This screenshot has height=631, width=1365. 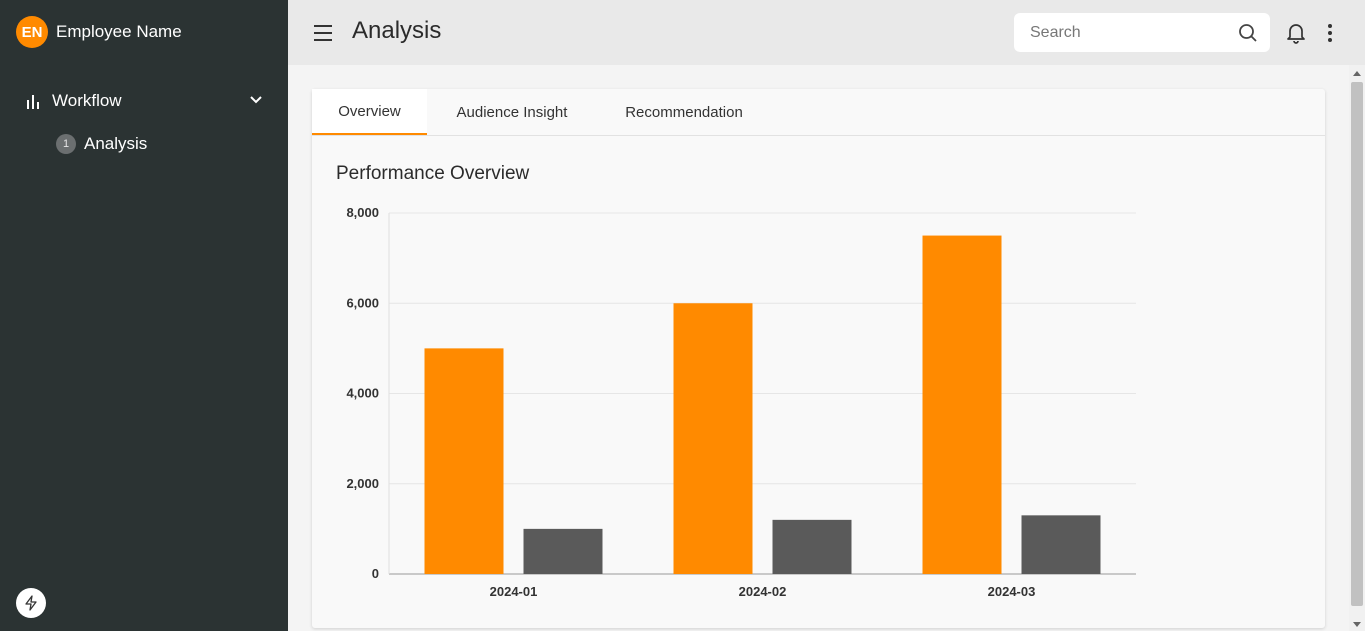 I want to click on search-box, so click(x=1142, y=32).